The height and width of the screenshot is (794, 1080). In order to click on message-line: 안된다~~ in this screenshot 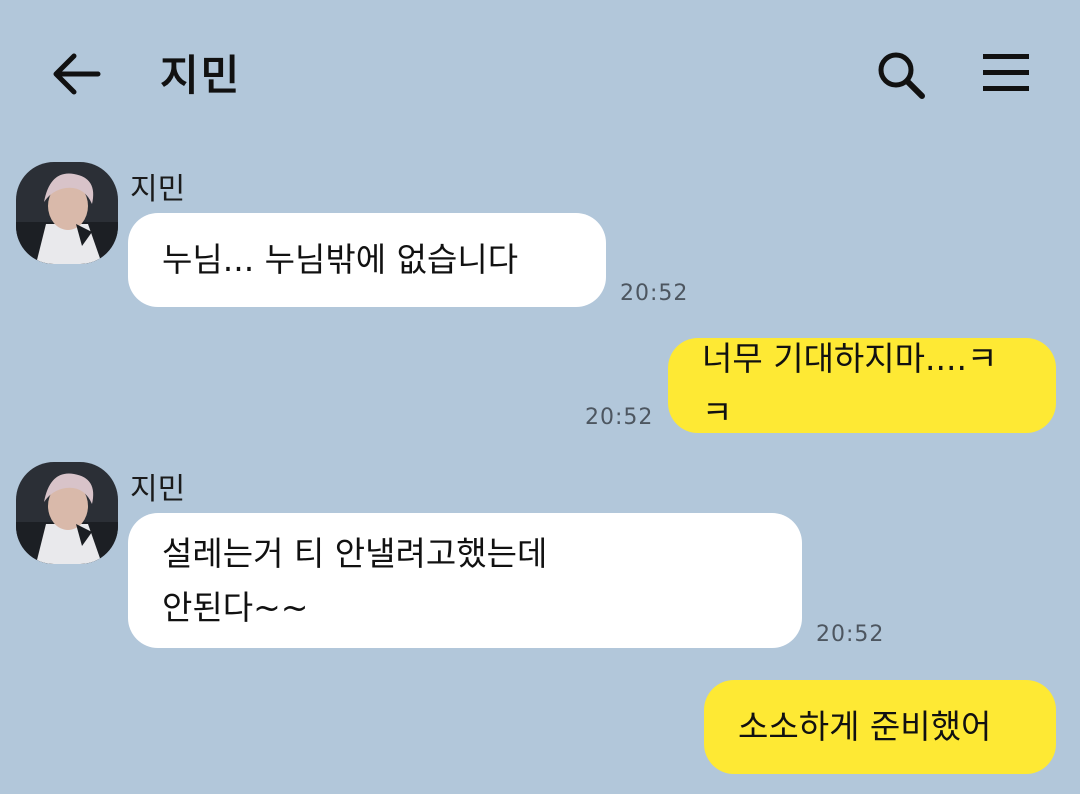, I will do `click(235, 607)`.